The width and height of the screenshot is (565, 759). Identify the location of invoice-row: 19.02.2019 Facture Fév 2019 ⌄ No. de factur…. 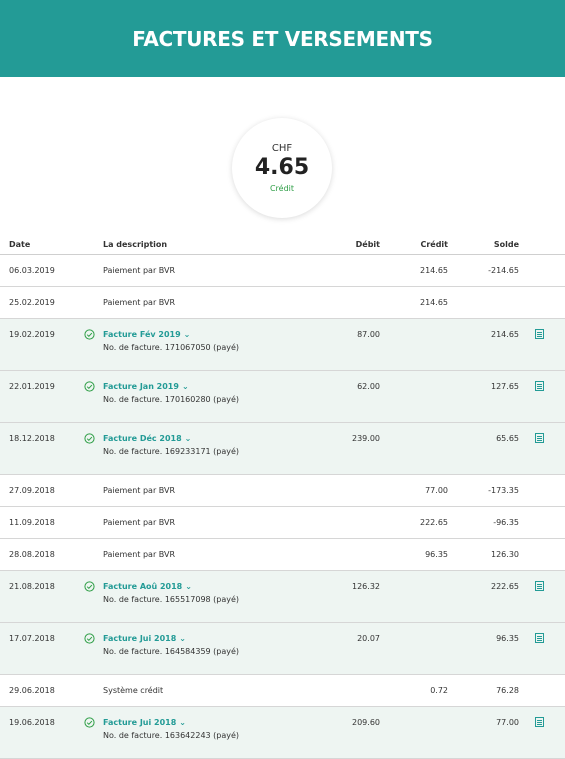
(282, 345).